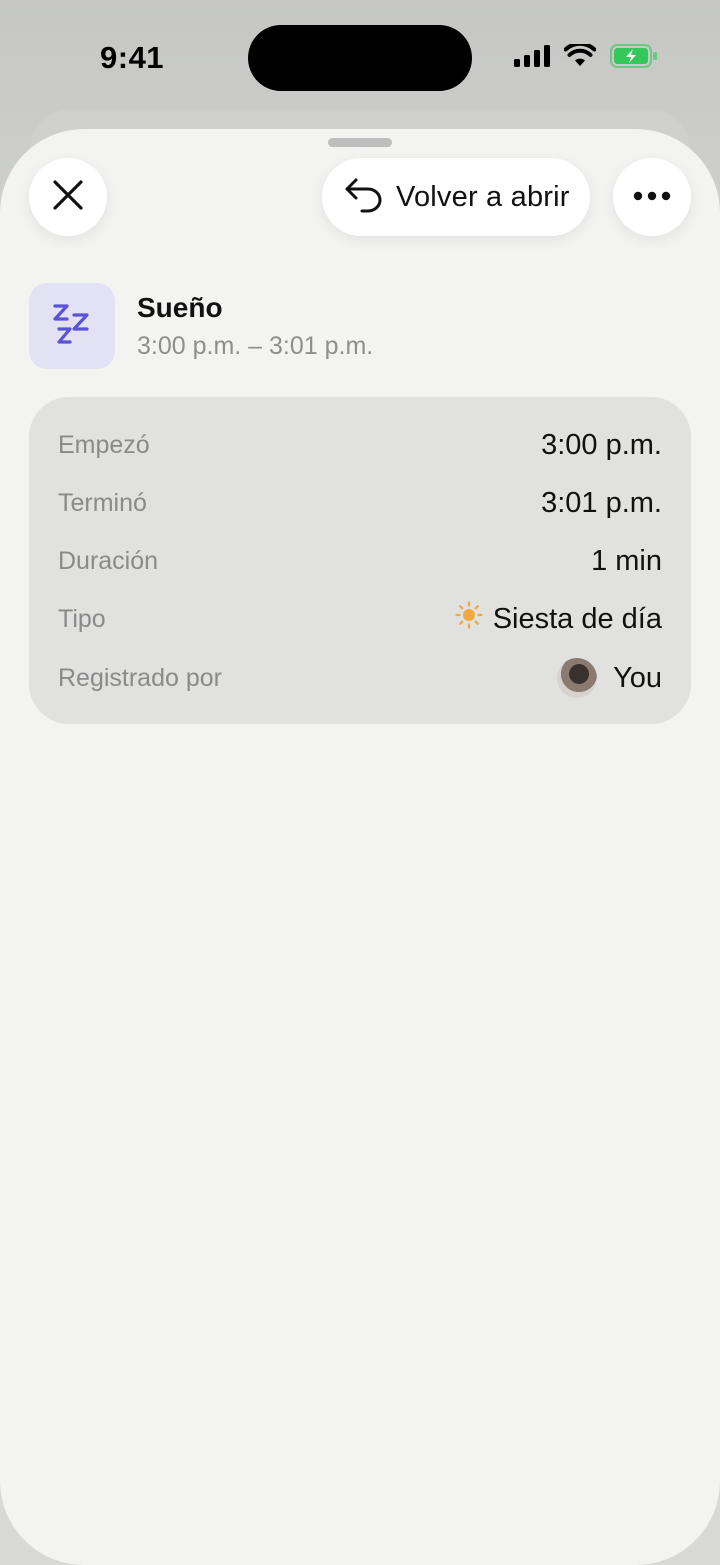  Describe the element at coordinates (102, 502) in the screenshot. I see `detail-label: Terminó` at that location.